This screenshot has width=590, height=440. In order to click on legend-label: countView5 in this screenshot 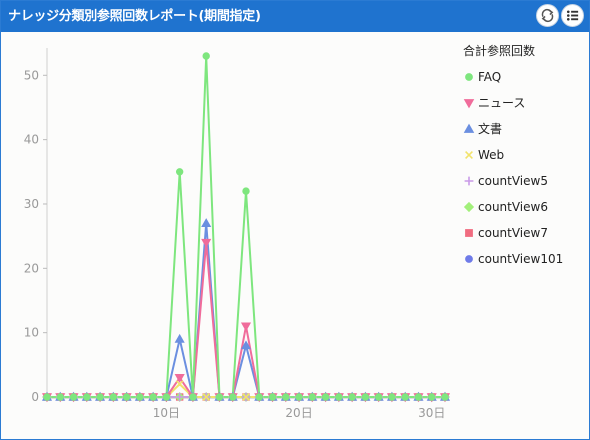, I will do `click(513, 181)`.